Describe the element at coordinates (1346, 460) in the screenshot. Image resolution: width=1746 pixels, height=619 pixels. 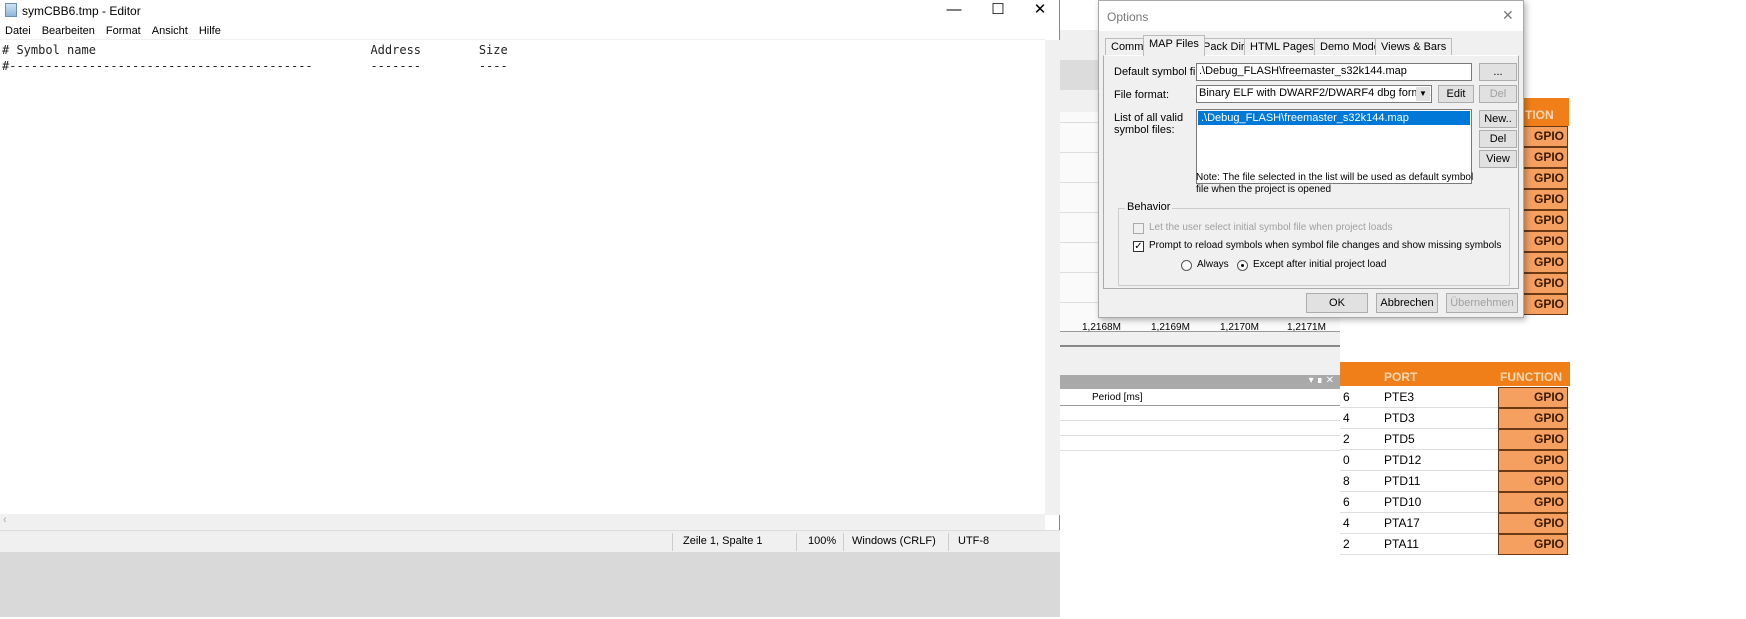
I see `row-number: 0` at that location.